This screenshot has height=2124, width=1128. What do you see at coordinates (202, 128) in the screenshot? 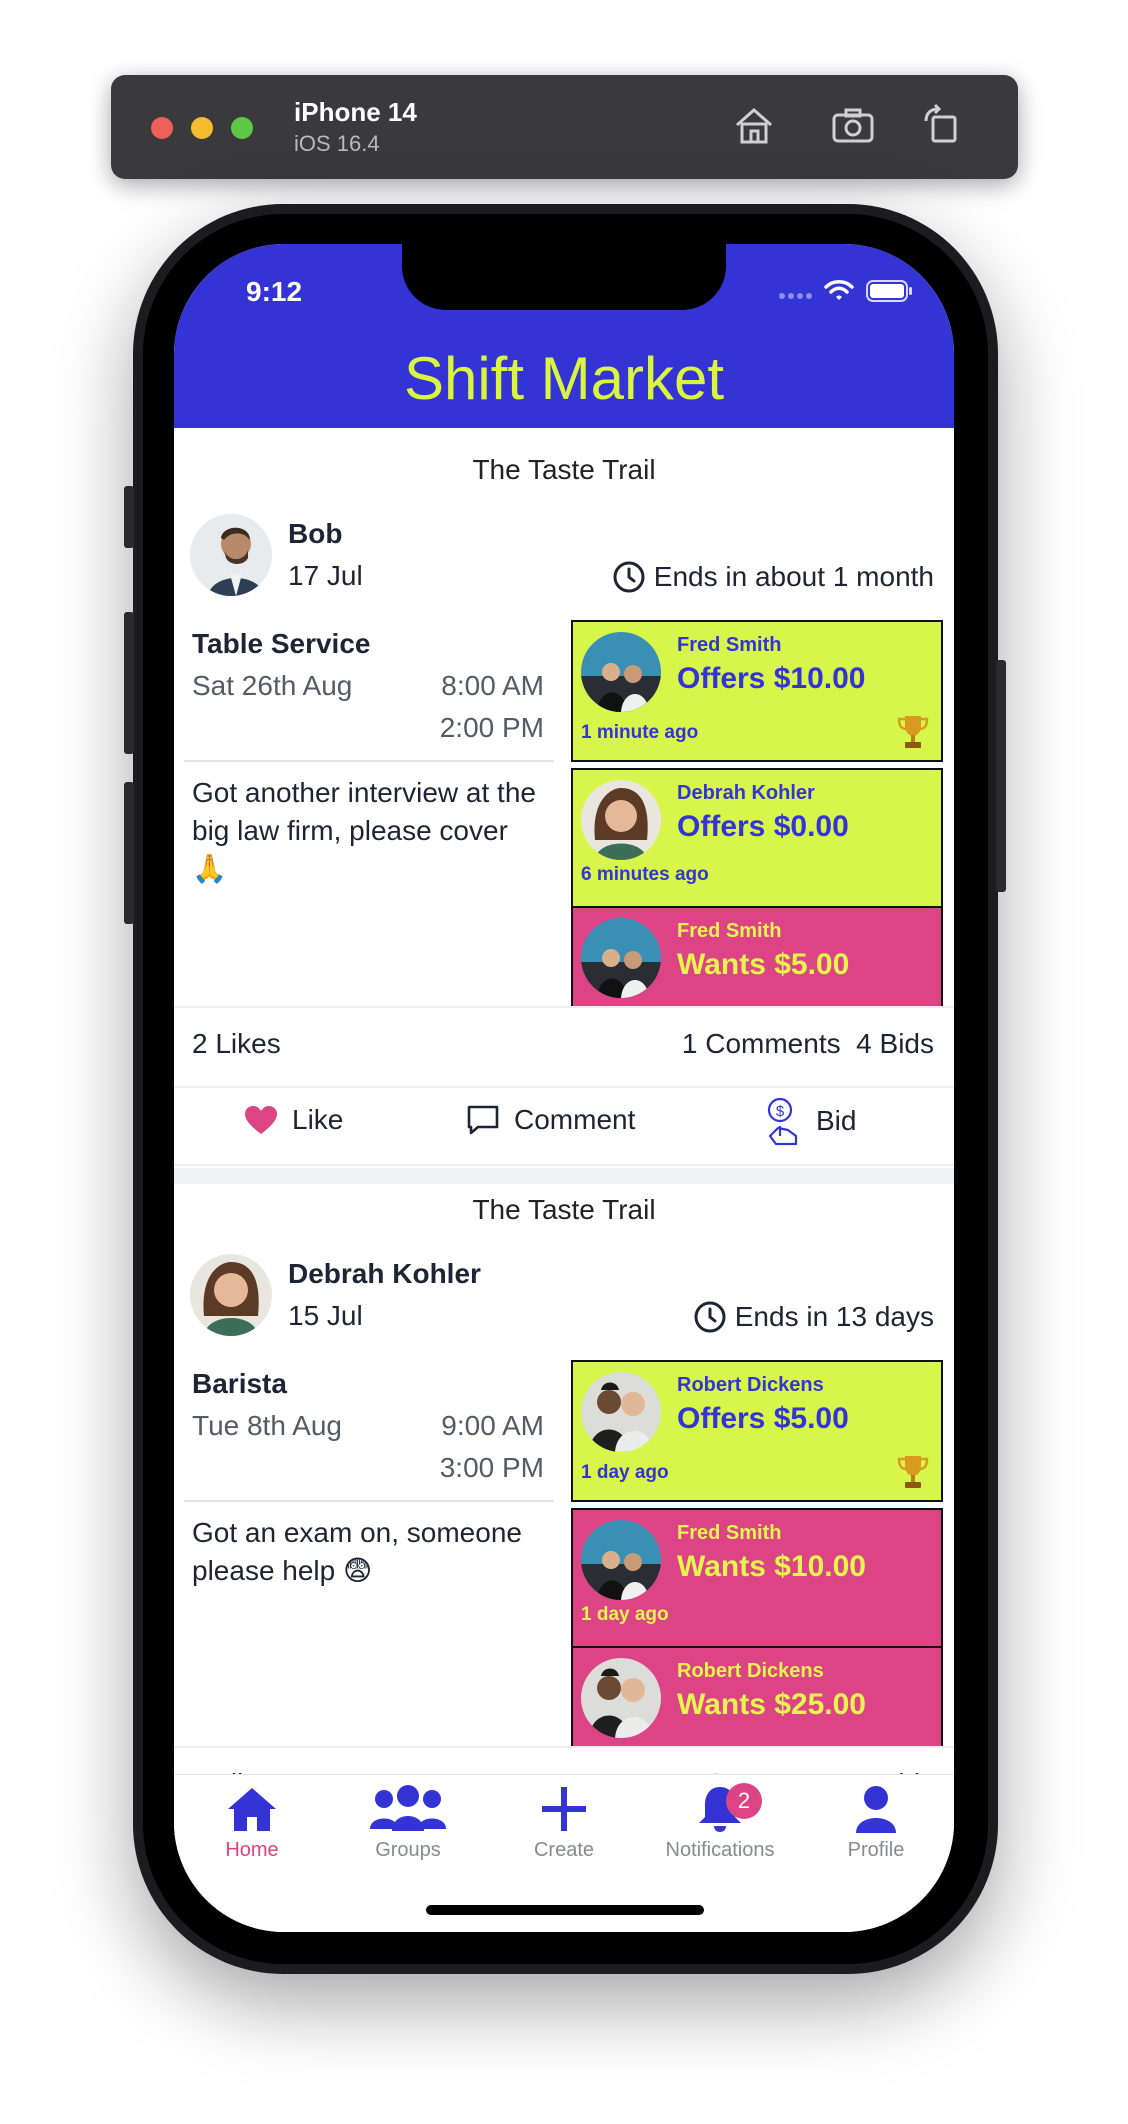
I see `minimize-window-dot` at bounding box center [202, 128].